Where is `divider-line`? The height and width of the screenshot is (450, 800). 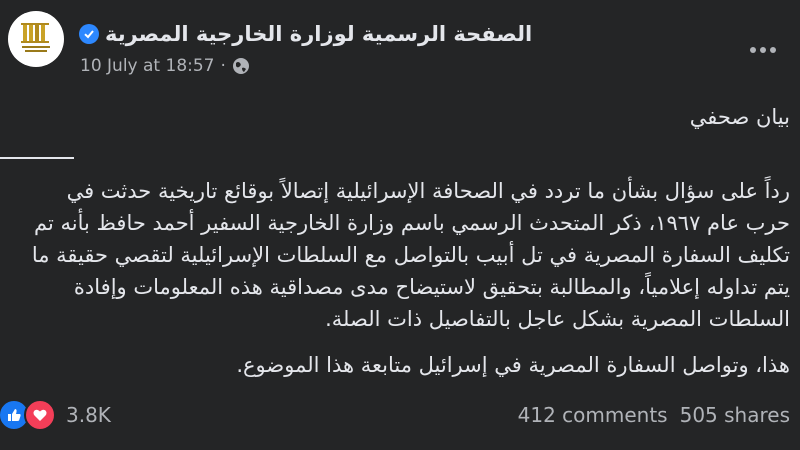
divider-line is located at coordinates (37, 158).